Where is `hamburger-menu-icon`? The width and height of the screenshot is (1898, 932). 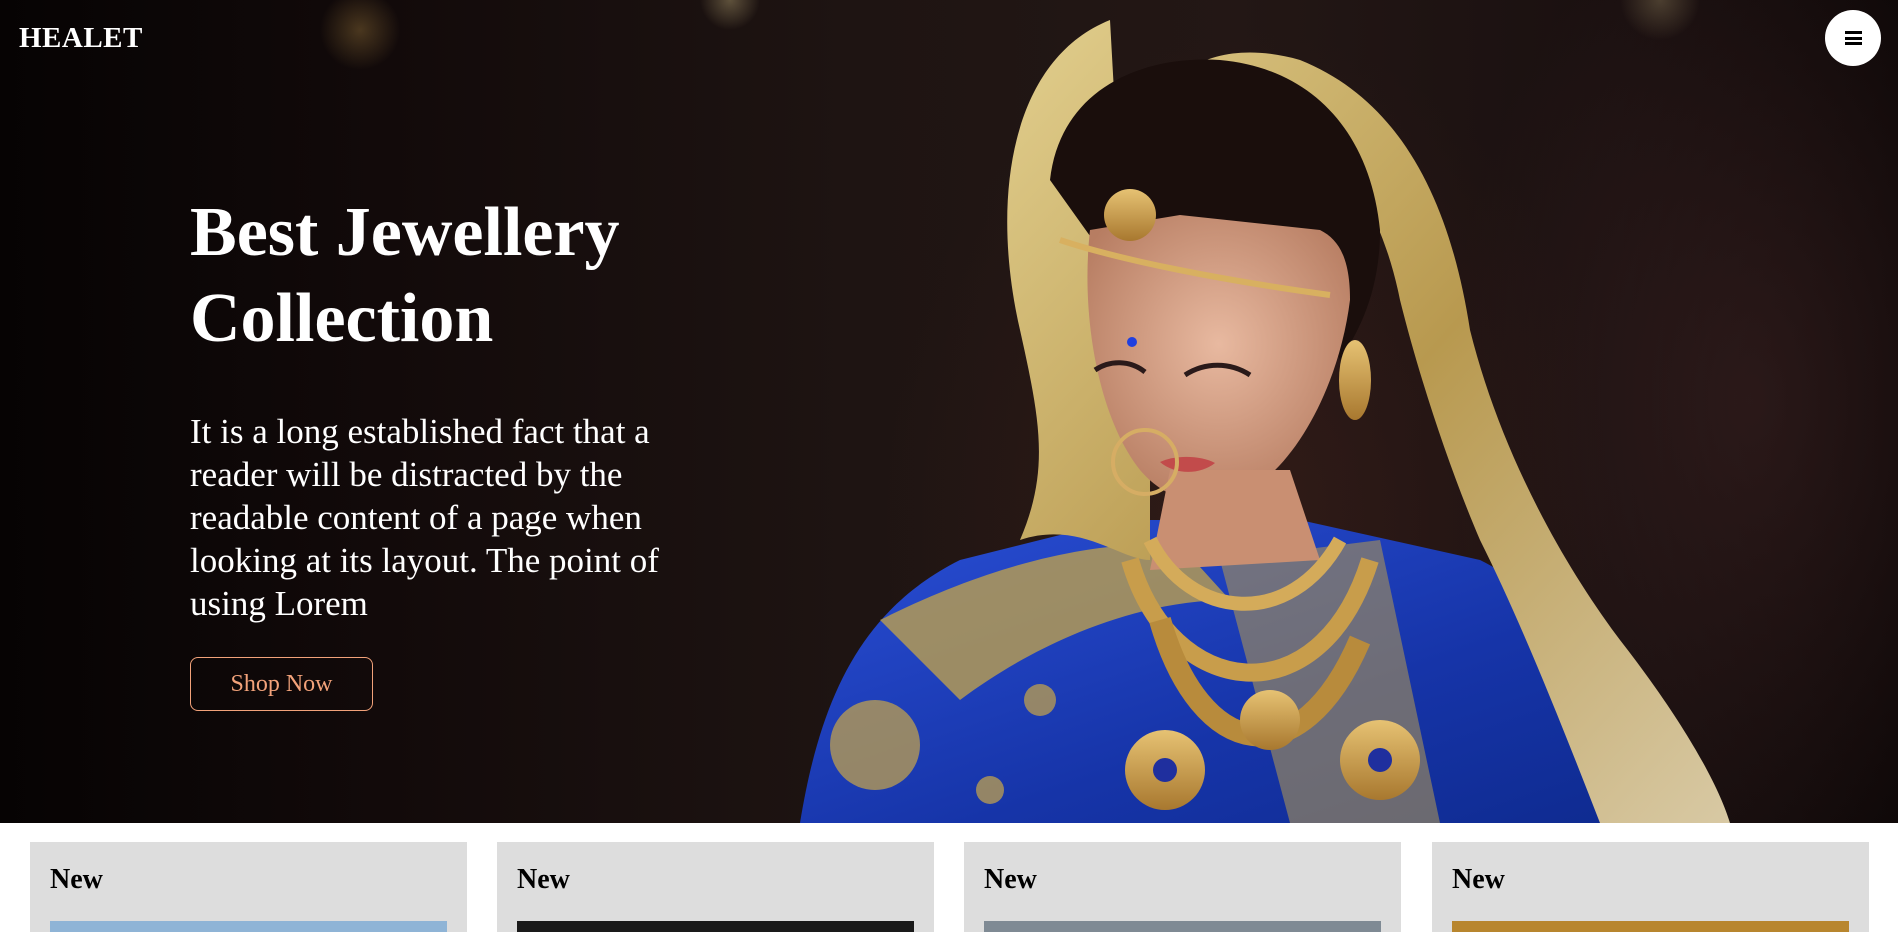
hamburger-menu-icon is located at coordinates (1853, 38).